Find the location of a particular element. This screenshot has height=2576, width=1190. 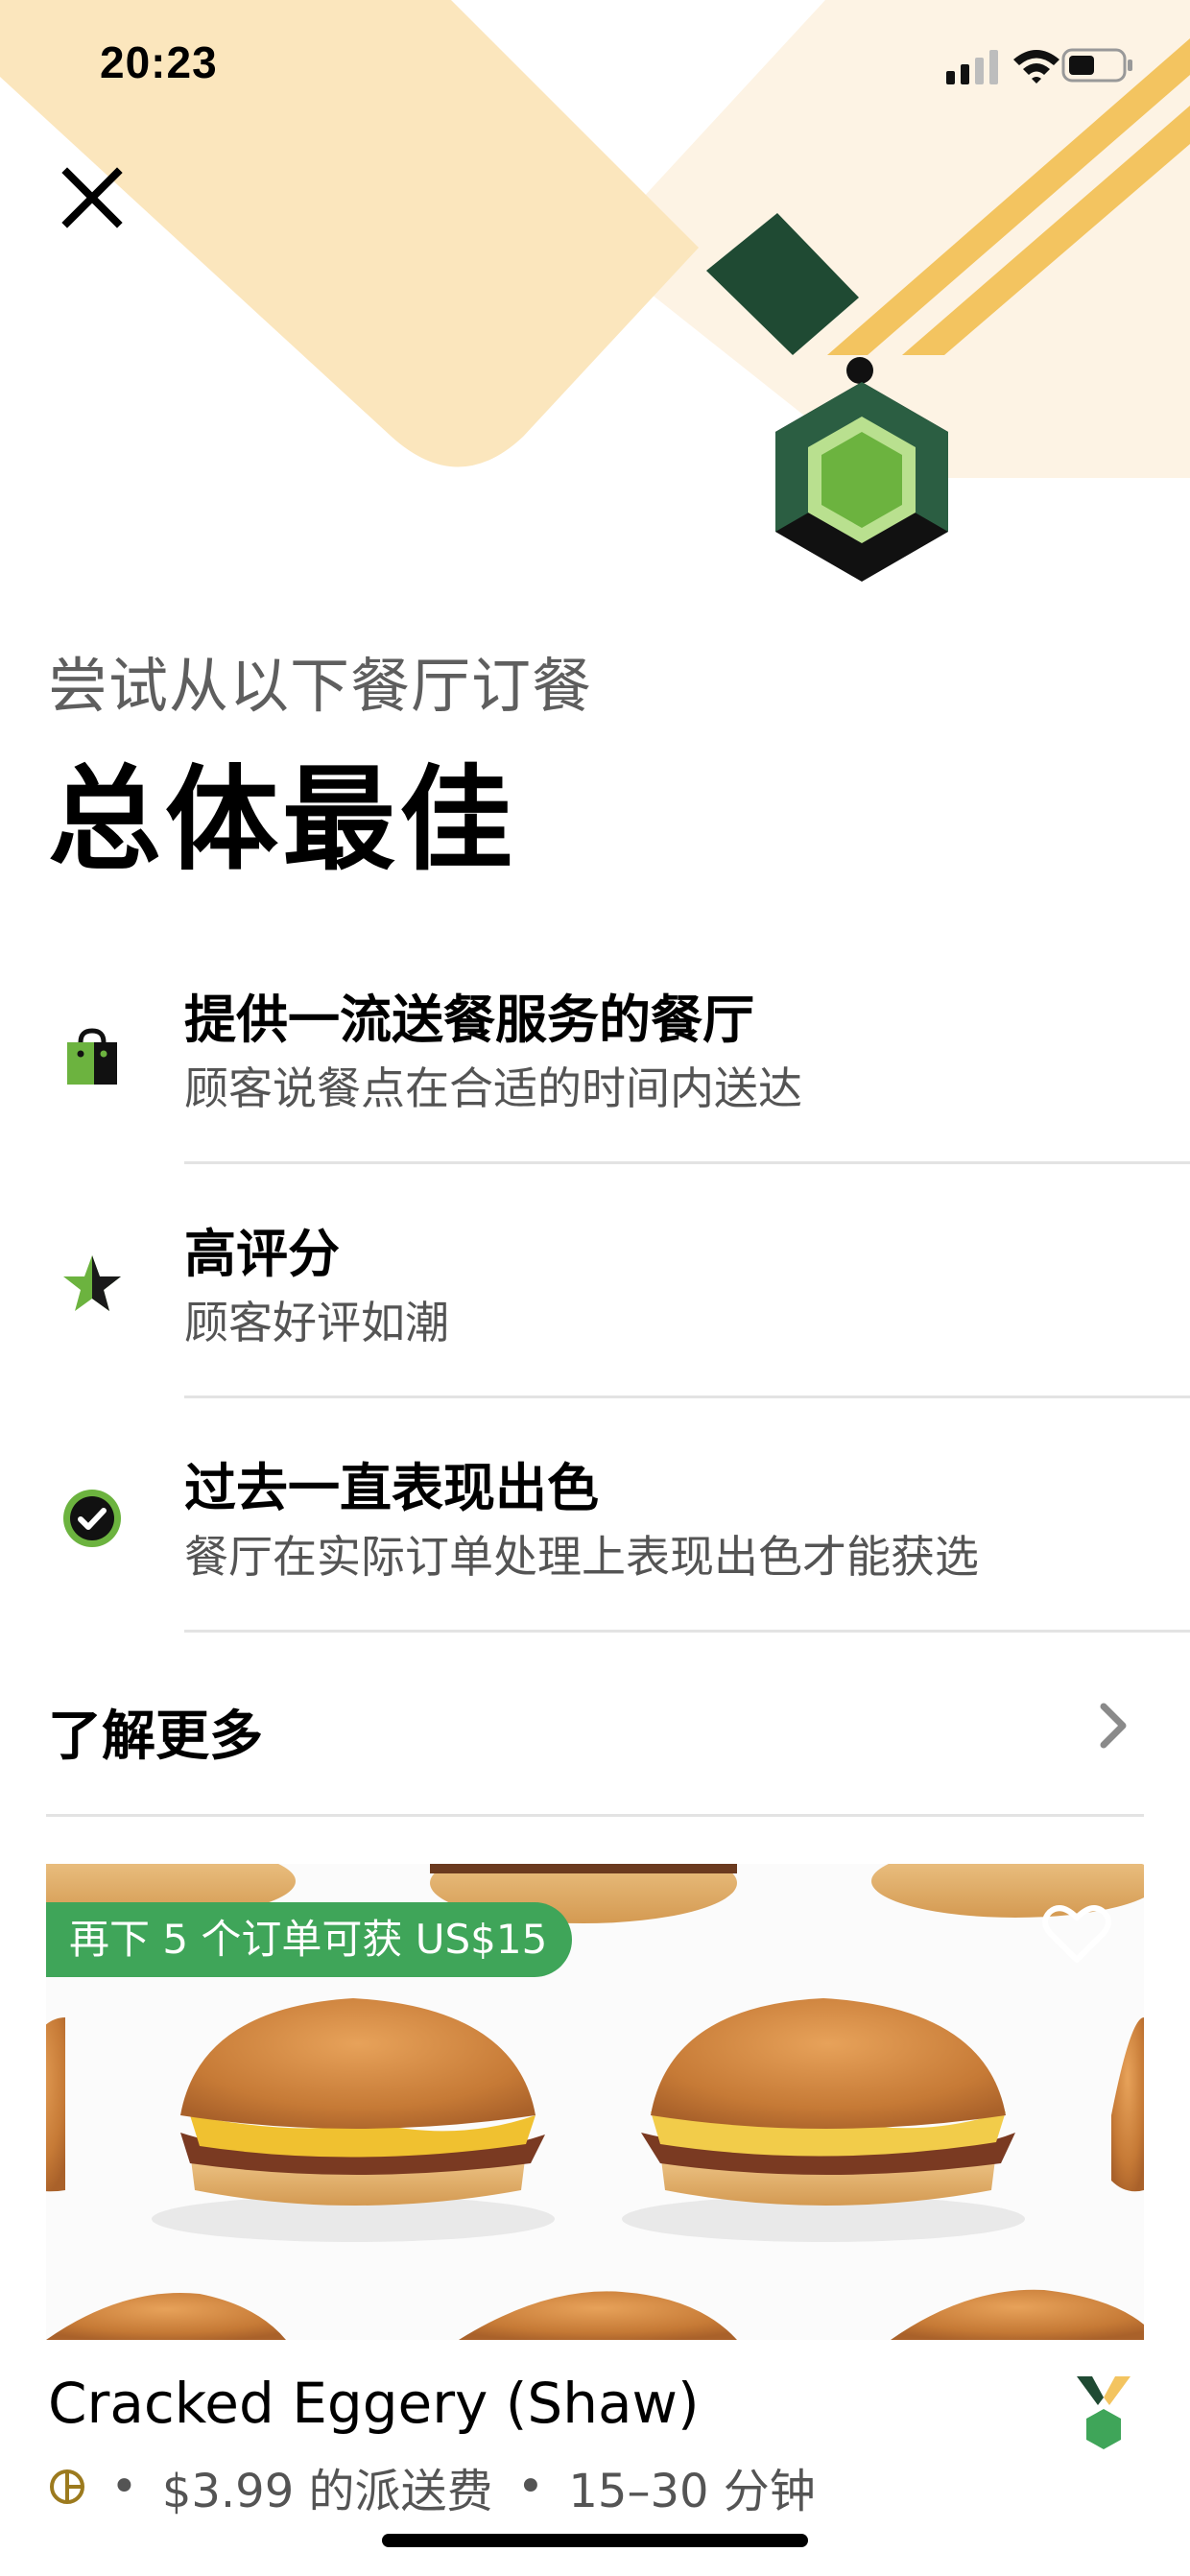

close-button is located at coordinates (93, 197).